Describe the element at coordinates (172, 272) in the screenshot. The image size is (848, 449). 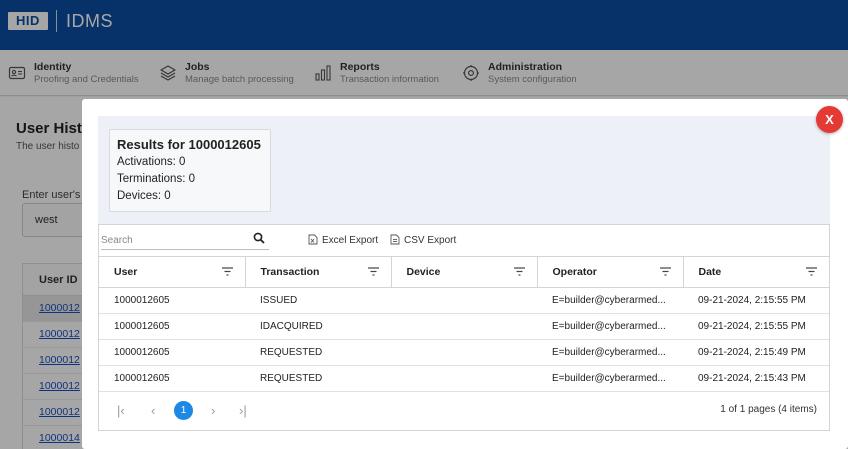
I see `column-header-user: User` at that location.